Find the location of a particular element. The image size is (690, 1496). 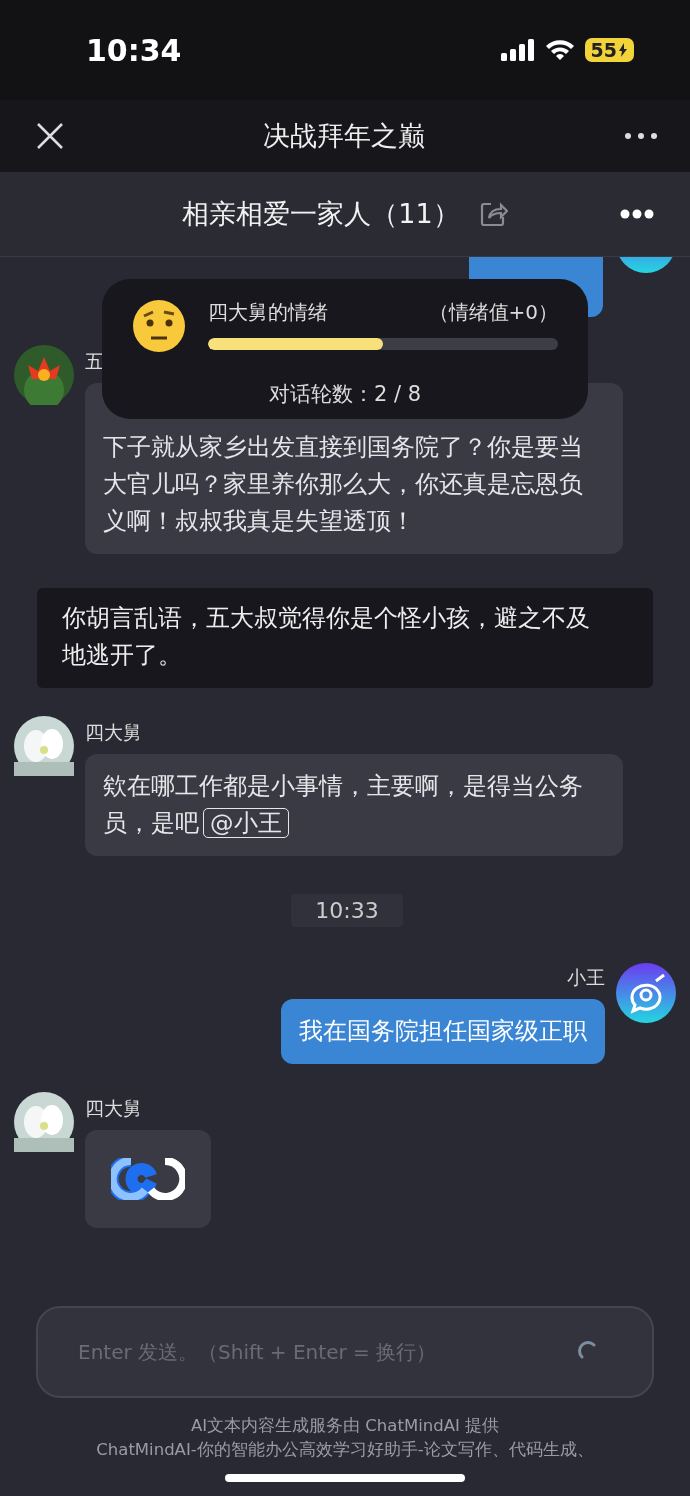

sender-name: 五 is located at coordinates (95, 361).